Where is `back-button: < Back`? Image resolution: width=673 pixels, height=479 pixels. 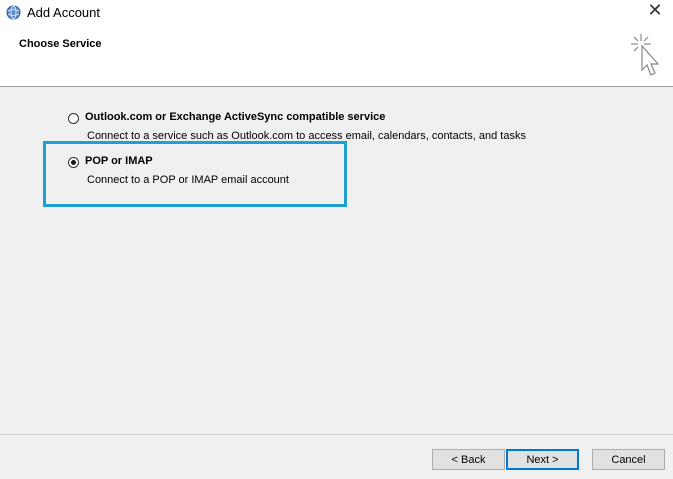 back-button: < Back is located at coordinates (468, 459).